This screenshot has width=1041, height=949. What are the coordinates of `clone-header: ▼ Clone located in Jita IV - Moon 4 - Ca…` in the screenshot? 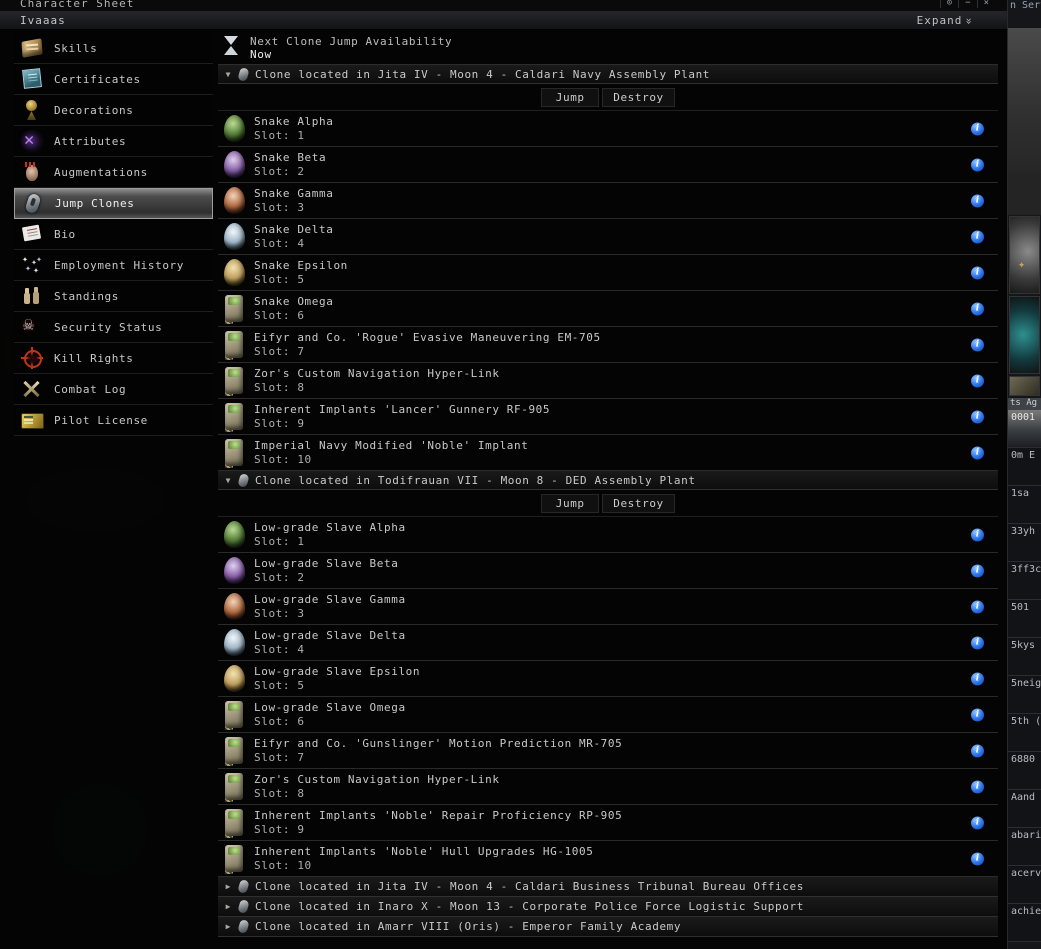 It's located at (608, 74).